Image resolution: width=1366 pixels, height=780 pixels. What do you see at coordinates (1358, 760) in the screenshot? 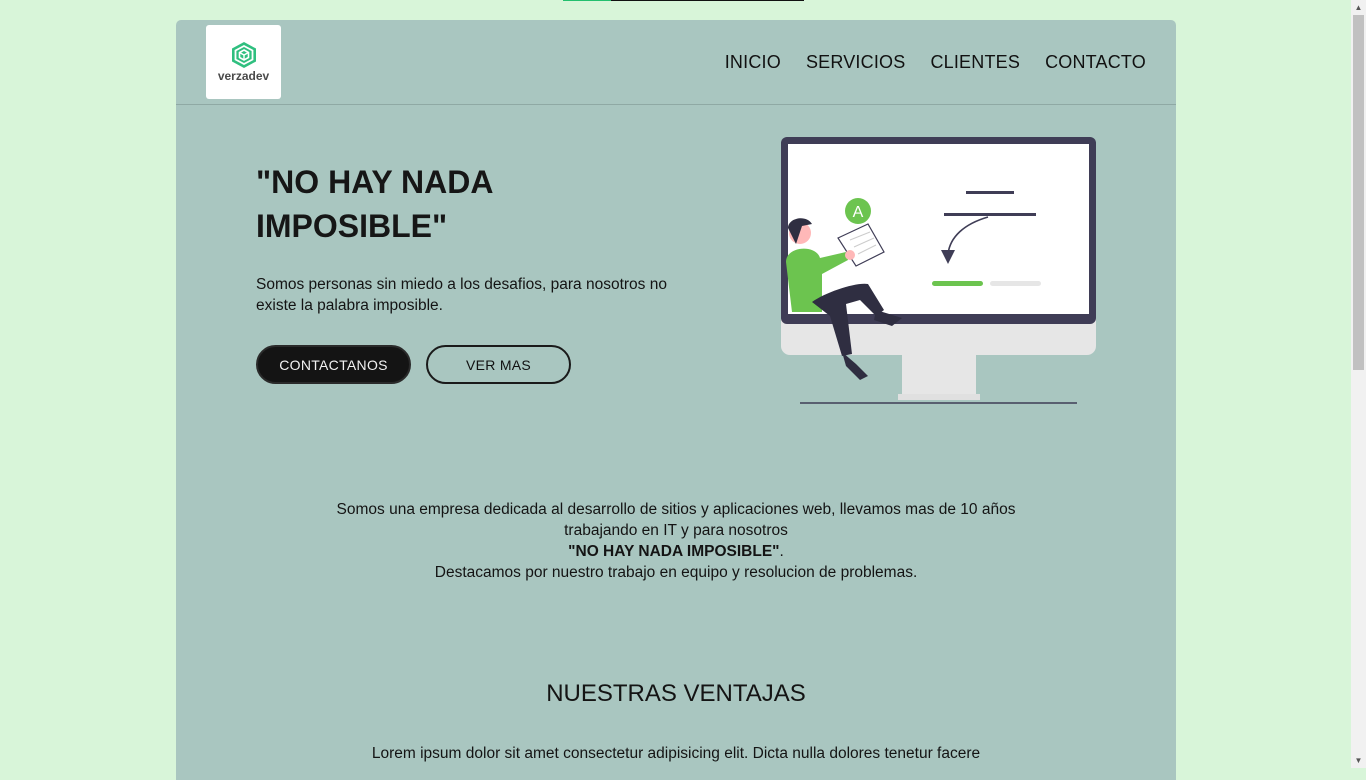
I see `scroll-down-arrow-icon: ▼` at bounding box center [1358, 760].